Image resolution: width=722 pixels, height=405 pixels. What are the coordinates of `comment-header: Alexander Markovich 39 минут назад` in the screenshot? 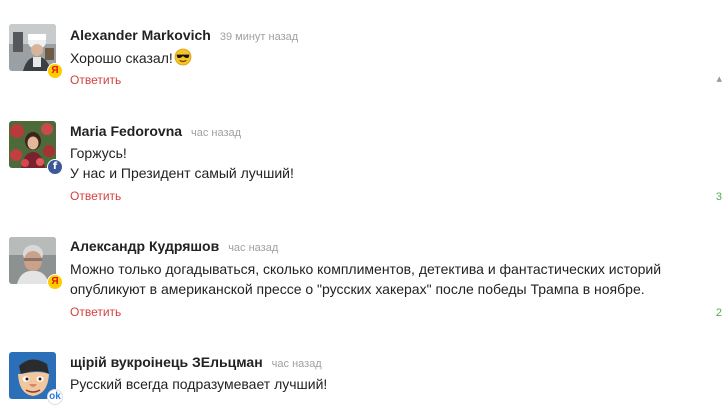 It's located at (184, 36).